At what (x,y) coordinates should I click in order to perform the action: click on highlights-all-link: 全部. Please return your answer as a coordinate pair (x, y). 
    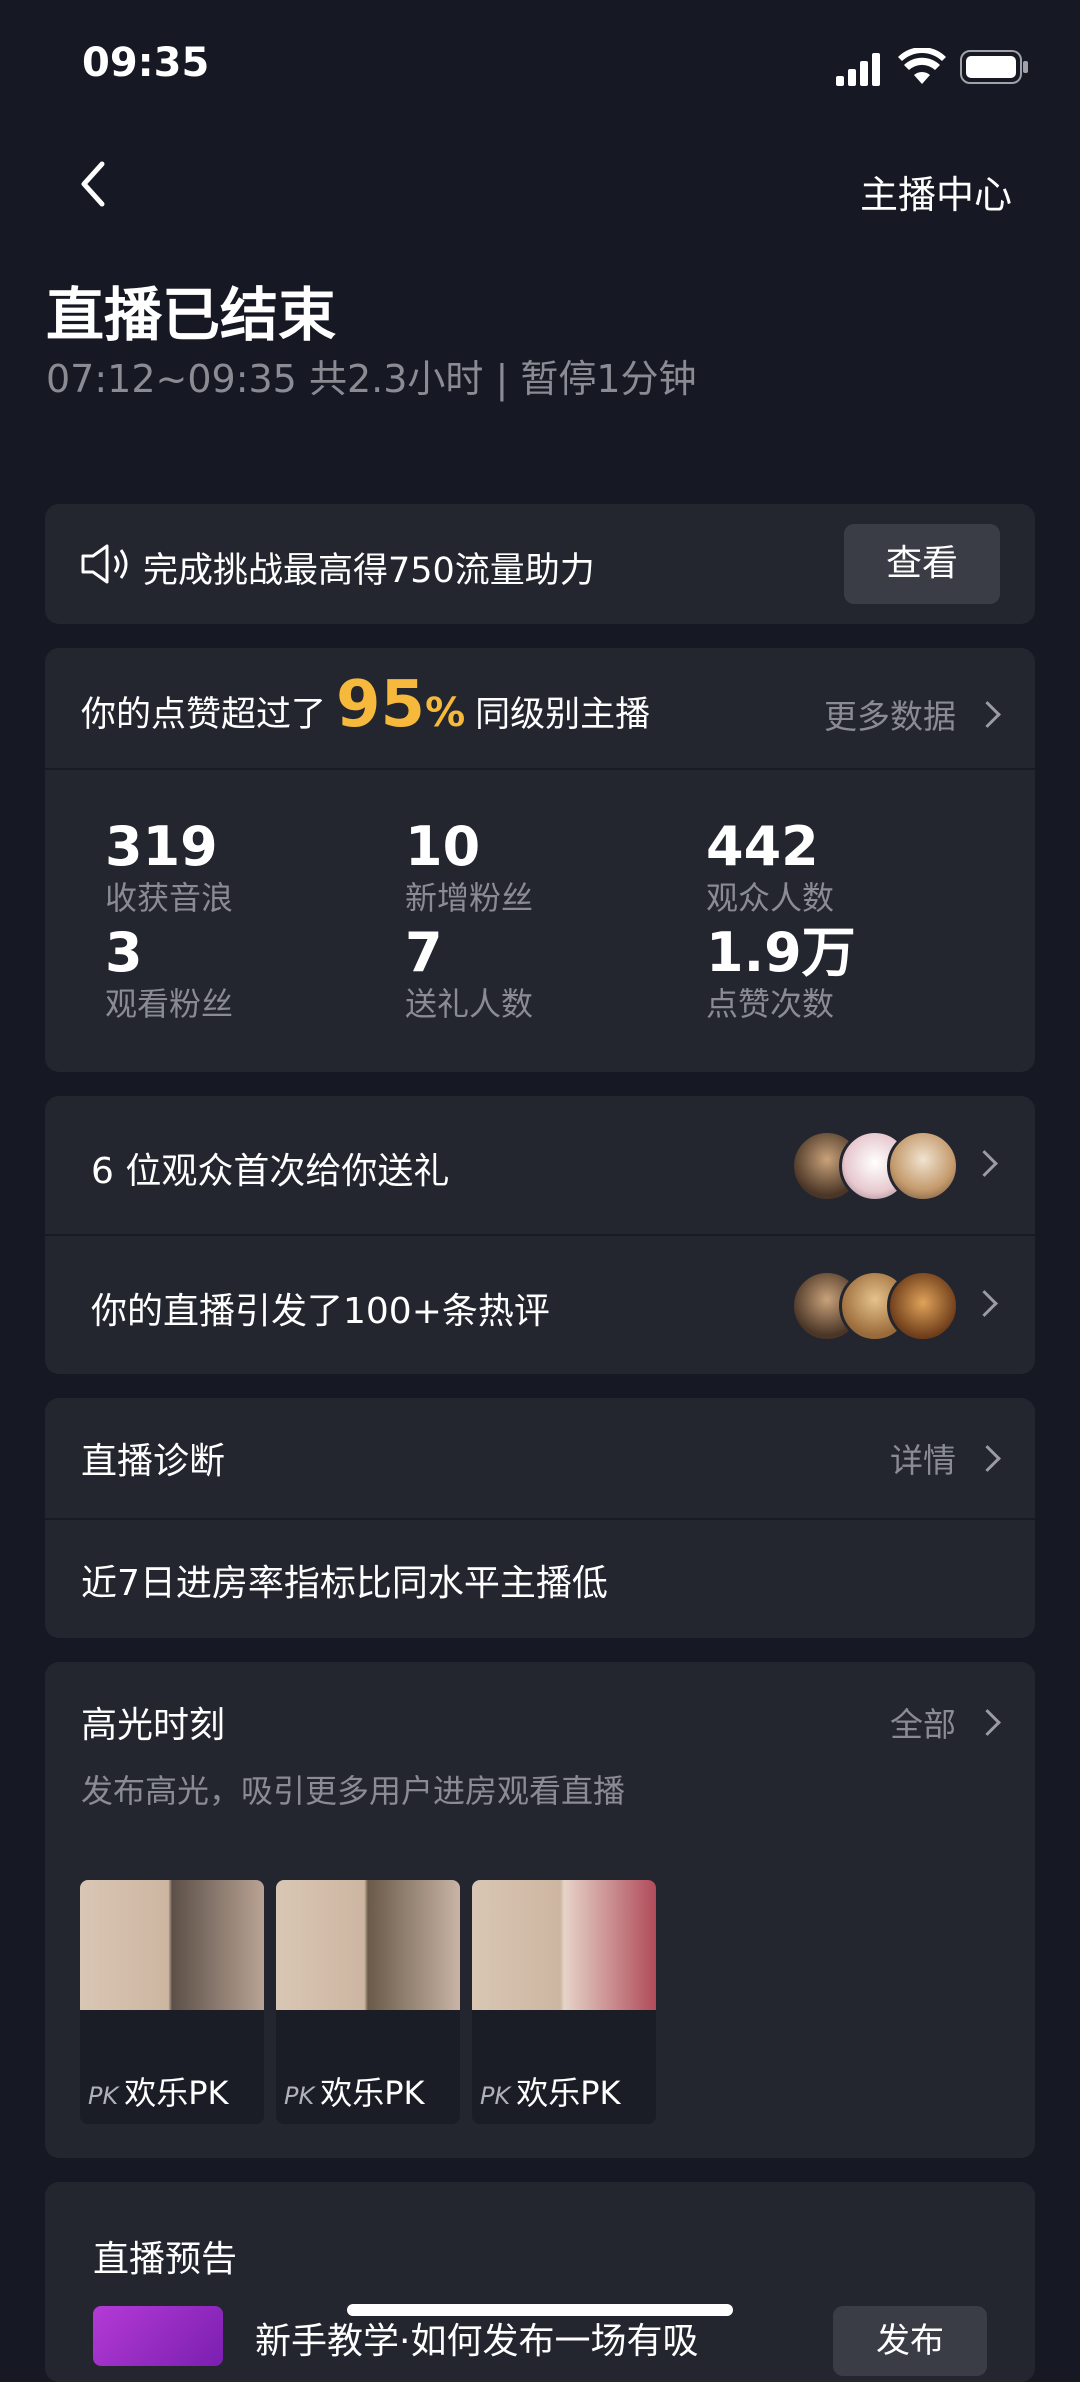
    Looking at the image, I should click on (945, 1722).